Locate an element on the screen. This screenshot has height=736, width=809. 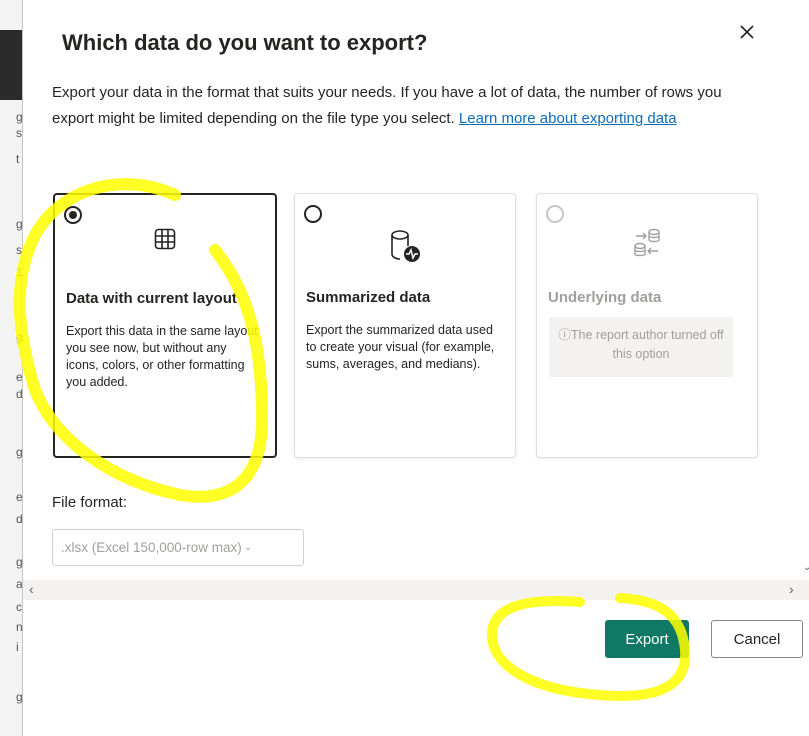
info-icon: ⓘ is located at coordinates (564, 335).